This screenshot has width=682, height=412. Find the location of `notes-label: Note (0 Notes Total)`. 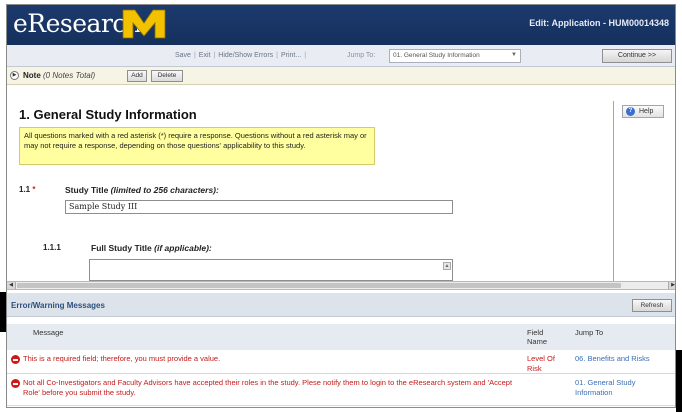

notes-label: Note (0 Notes Total) is located at coordinates (59, 75).